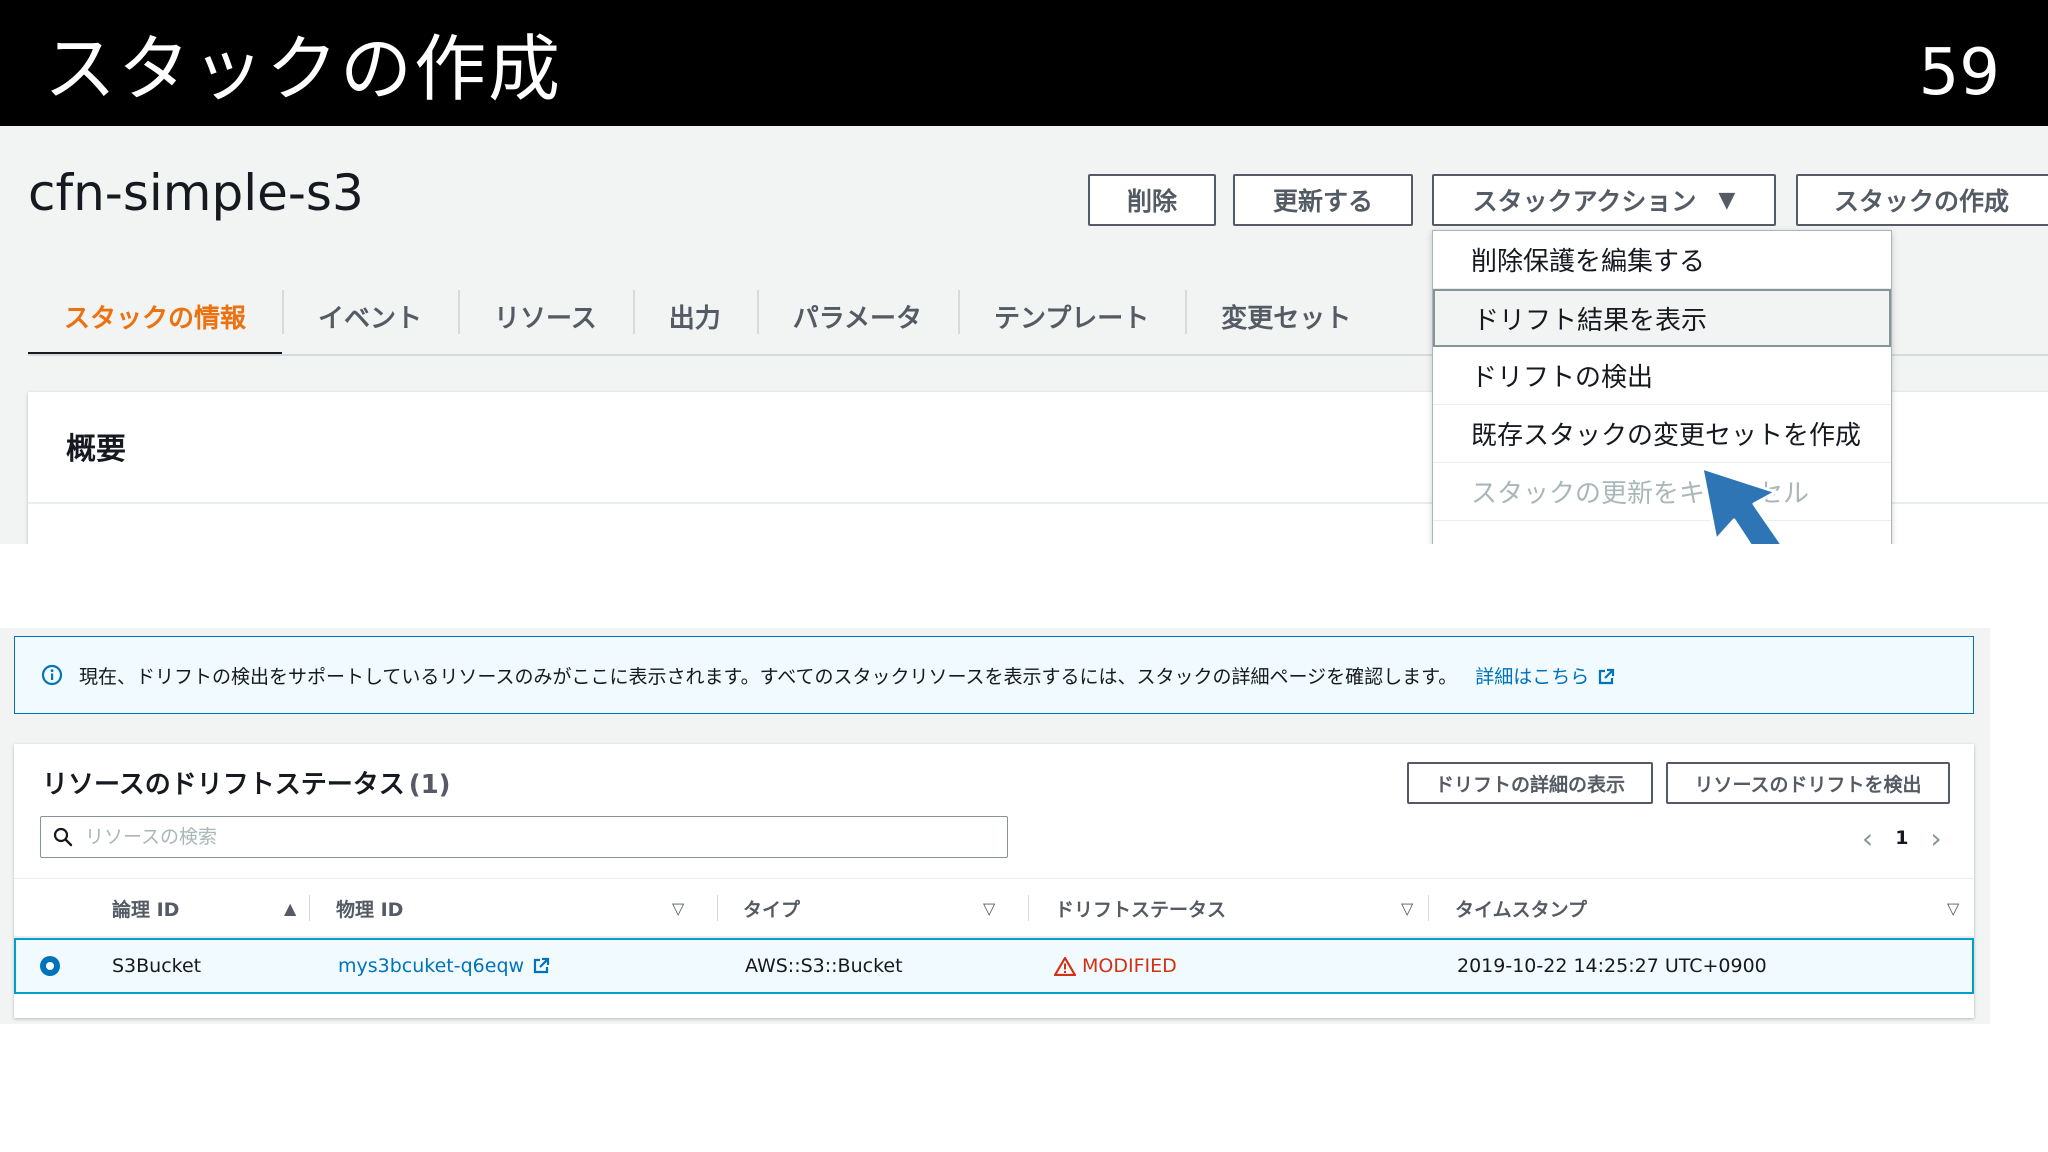  What do you see at coordinates (429, 785) in the screenshot?
I see `resource-count: (1)` at bounding box center [429, 785].